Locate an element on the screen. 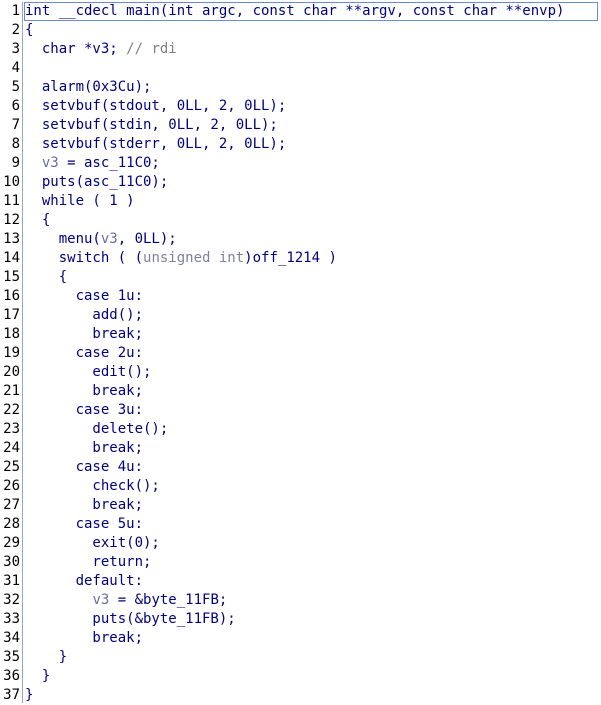  code-line: 21 break; is located at coordinates (300, 391).